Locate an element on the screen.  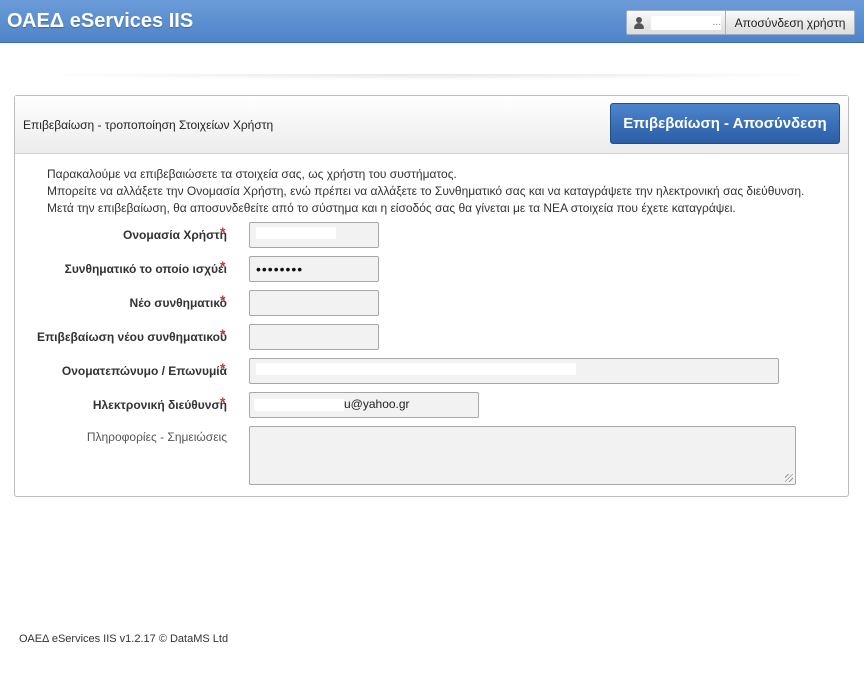
masked-email-prefix is located at coordinates (299, 404).